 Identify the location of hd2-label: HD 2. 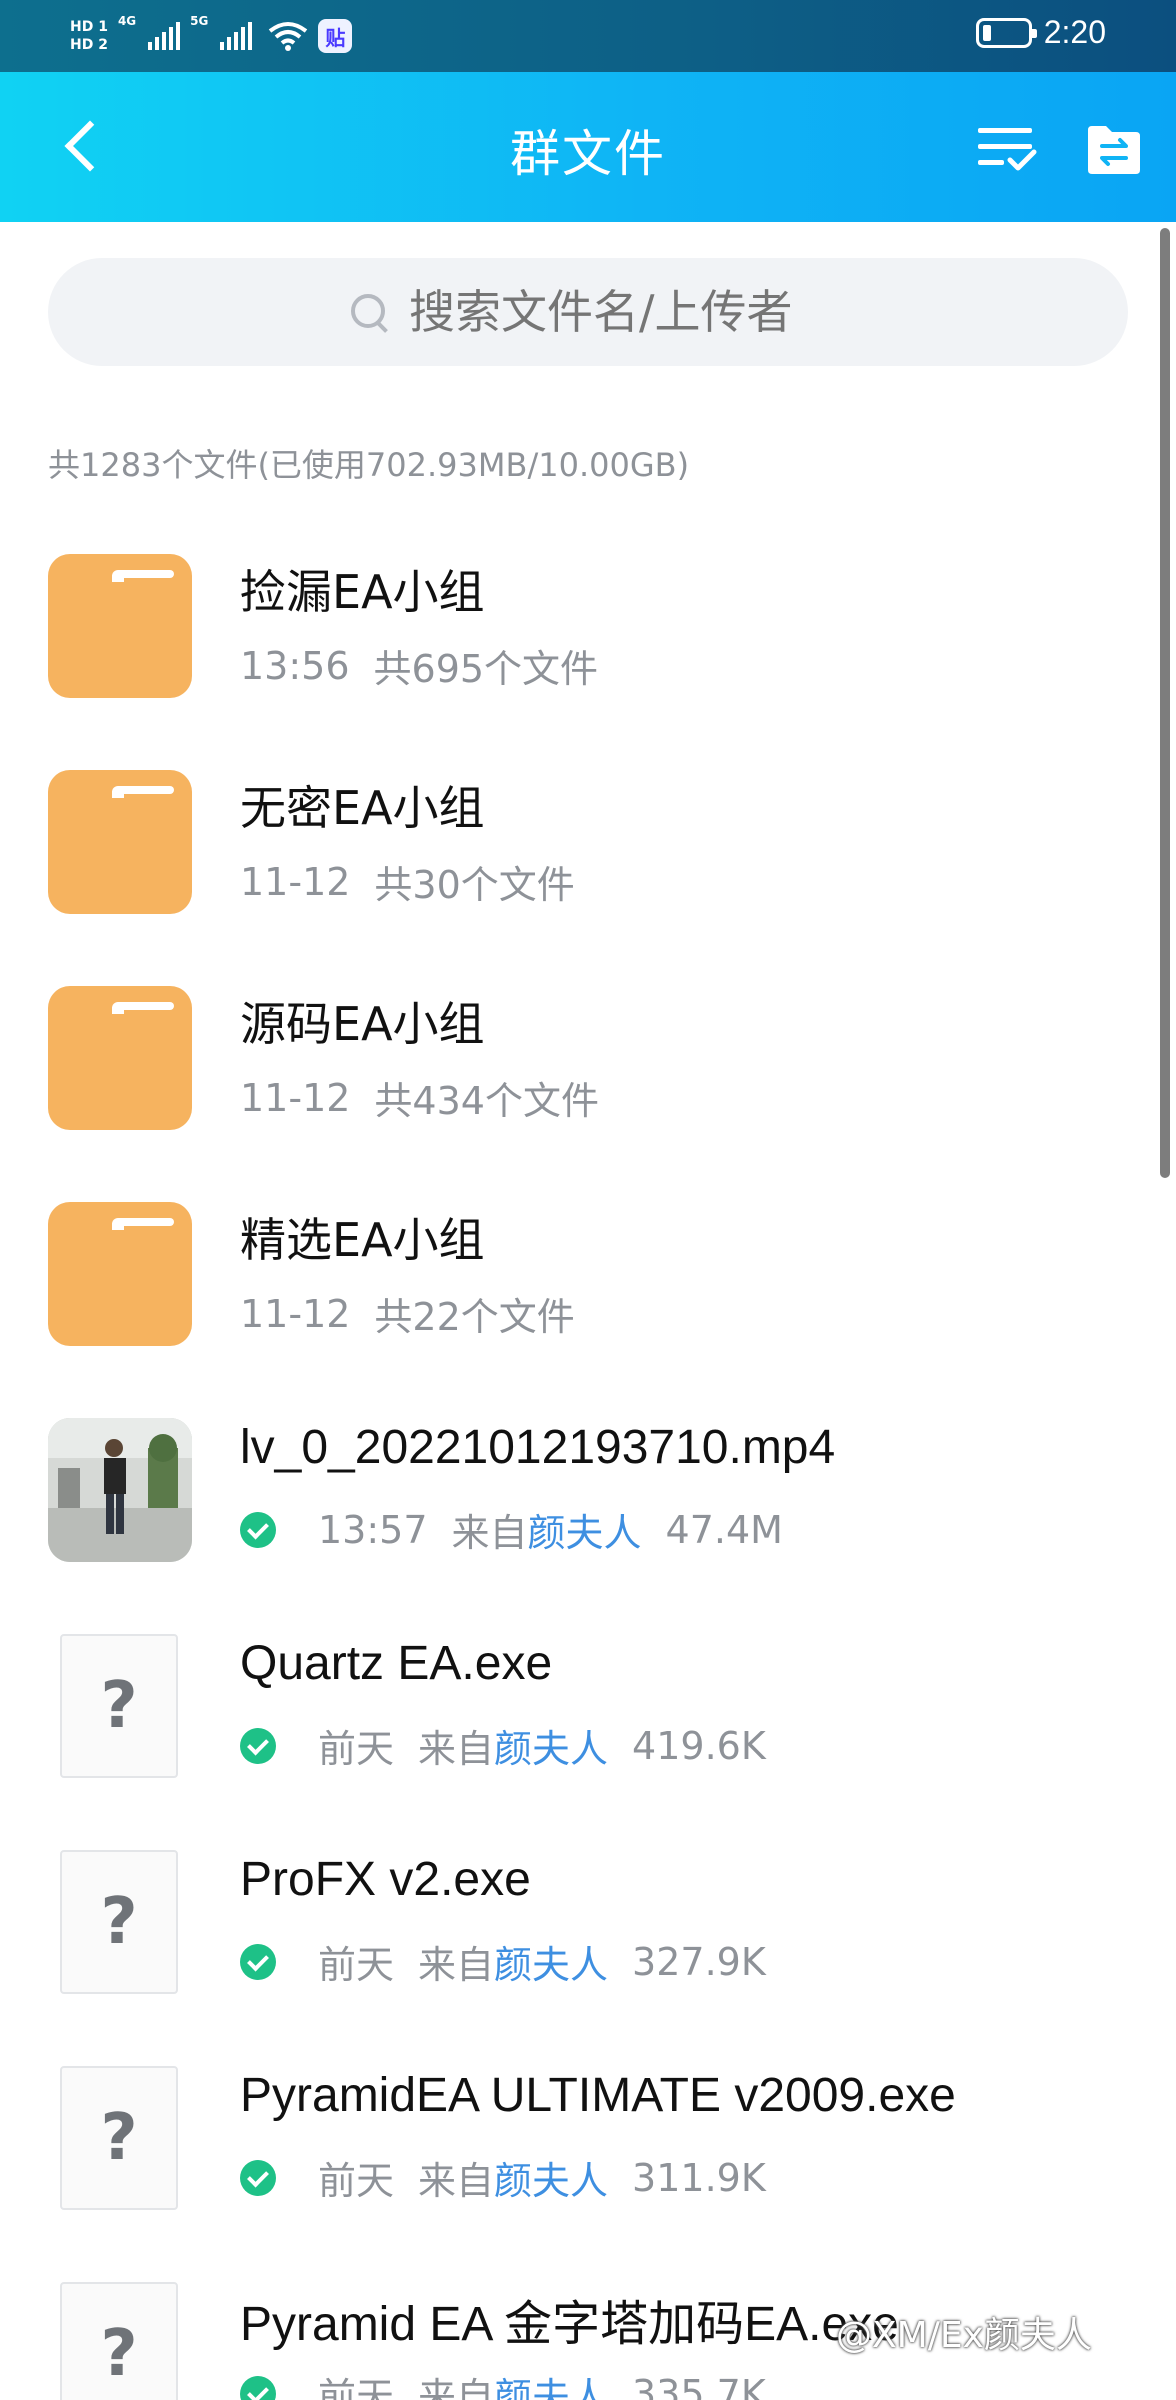
(89, 45).